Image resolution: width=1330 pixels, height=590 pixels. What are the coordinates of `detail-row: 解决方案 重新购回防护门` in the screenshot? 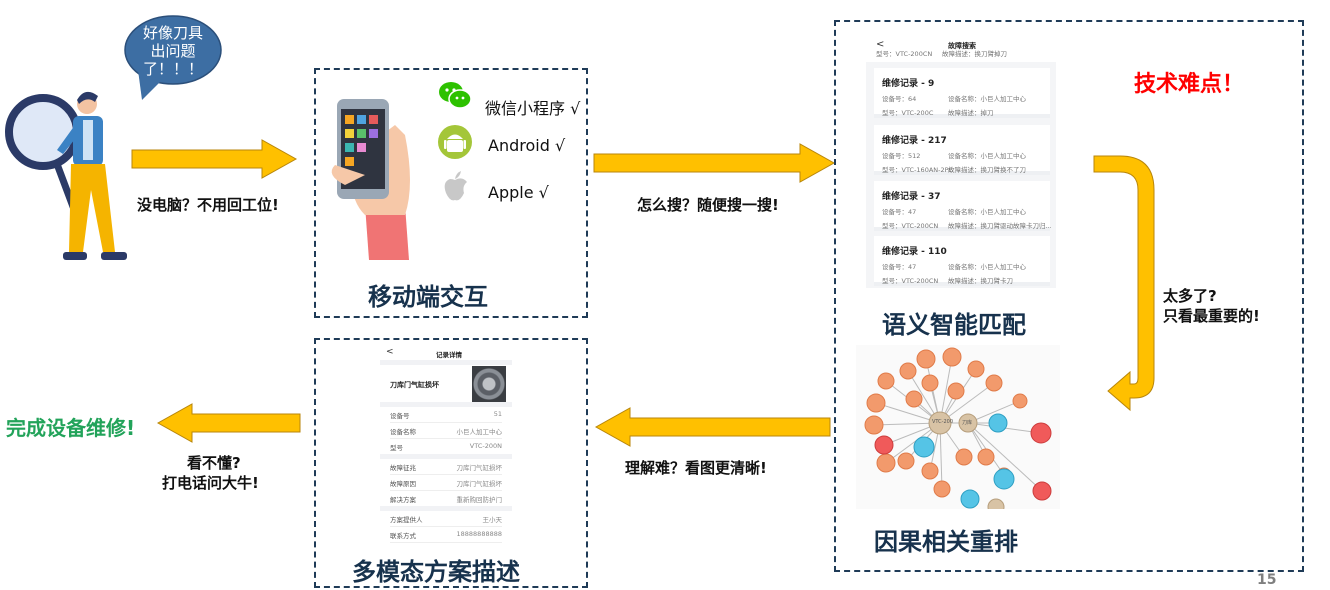 It's located at (446, 498).